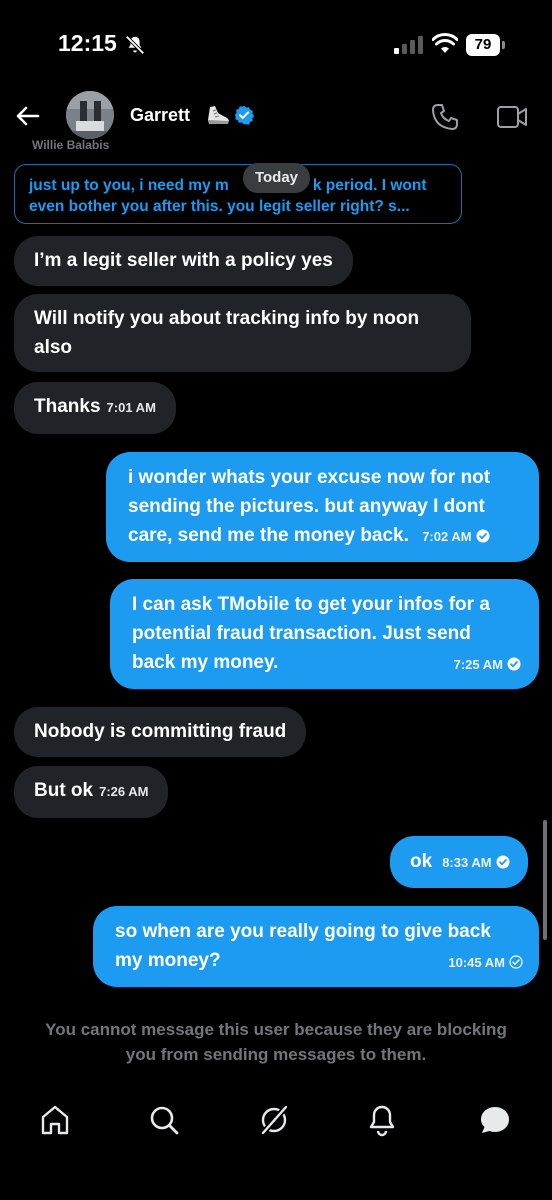 Image resolution: width=552 pixels, height=1200 pixels. Describe the element at coordinates (483, 45) in the screenshot. I see `battery-level: 79` at that location.